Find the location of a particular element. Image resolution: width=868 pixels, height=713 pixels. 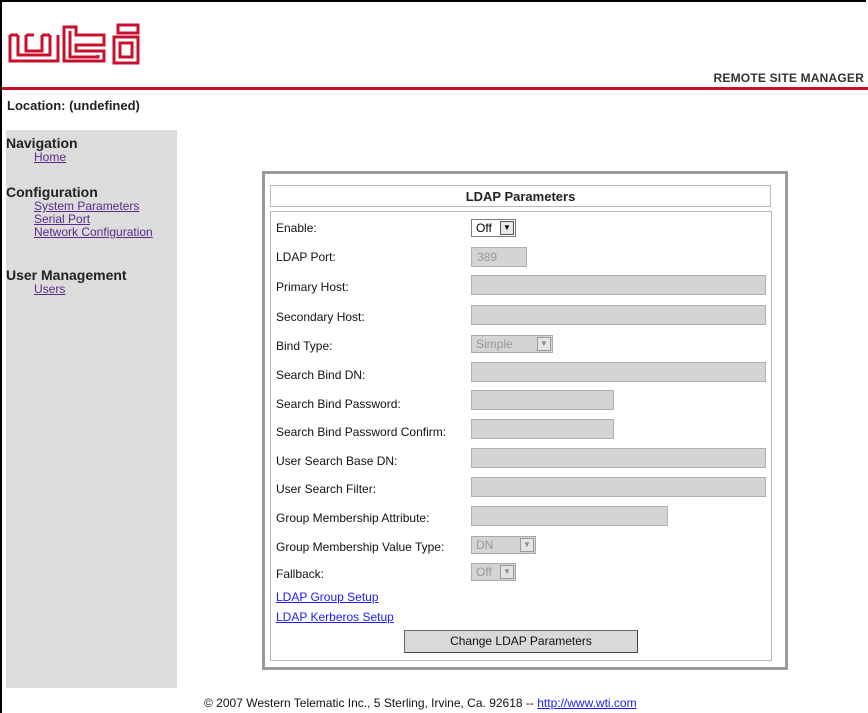

fallback-select: Off ▼ is located at coordinates (493, 572).